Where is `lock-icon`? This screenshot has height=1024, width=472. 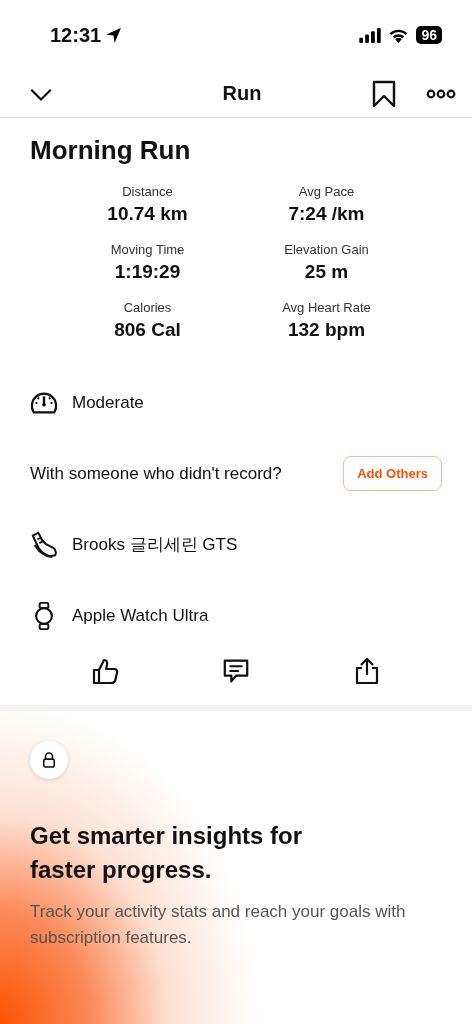 lock-icon is located at coordinates (49, 760).